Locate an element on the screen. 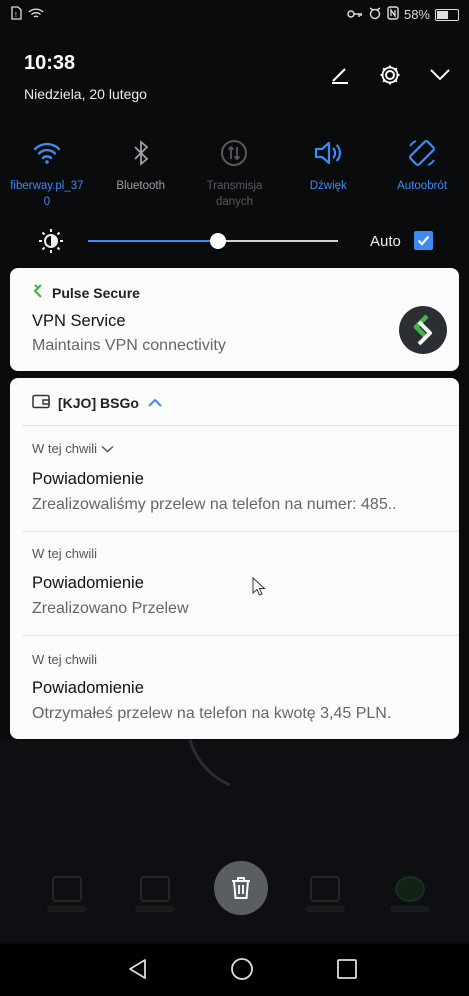 This screenshot has height=996, width=469. qs-label-mobile-data: Transmisja danych is located at coordinates (234, 194).